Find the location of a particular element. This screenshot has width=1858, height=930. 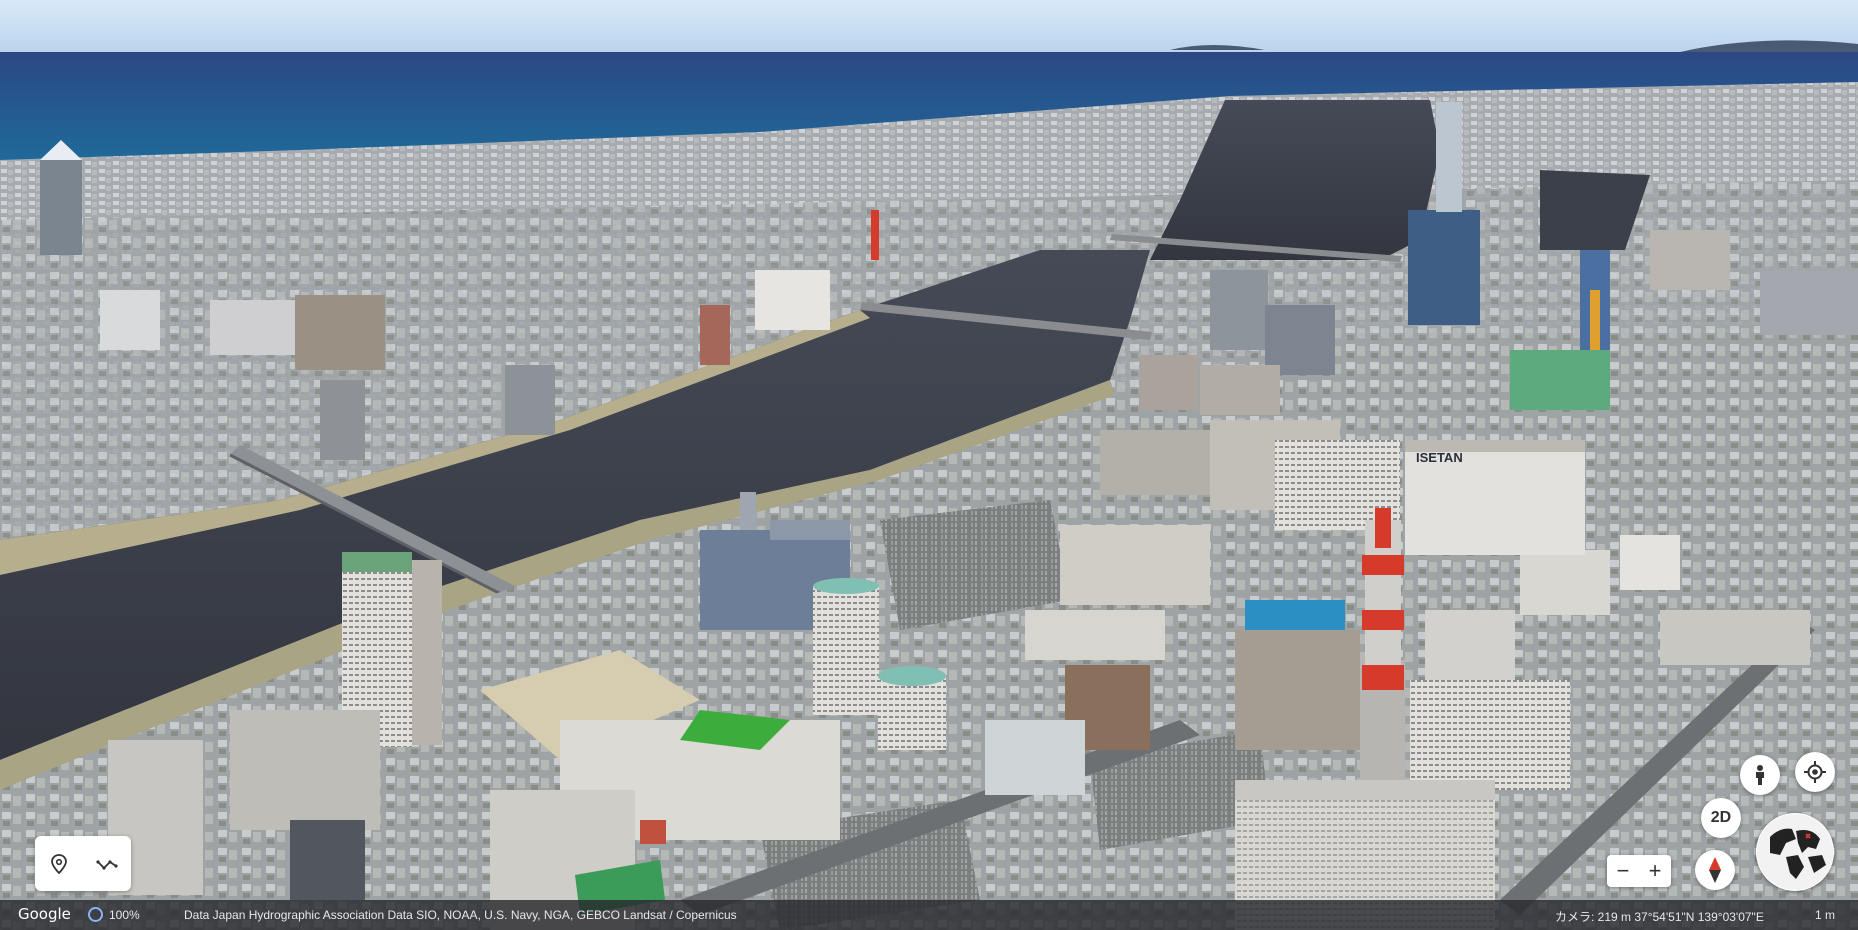

view-mode-label: 2D is located at coordinates (1721, 817).